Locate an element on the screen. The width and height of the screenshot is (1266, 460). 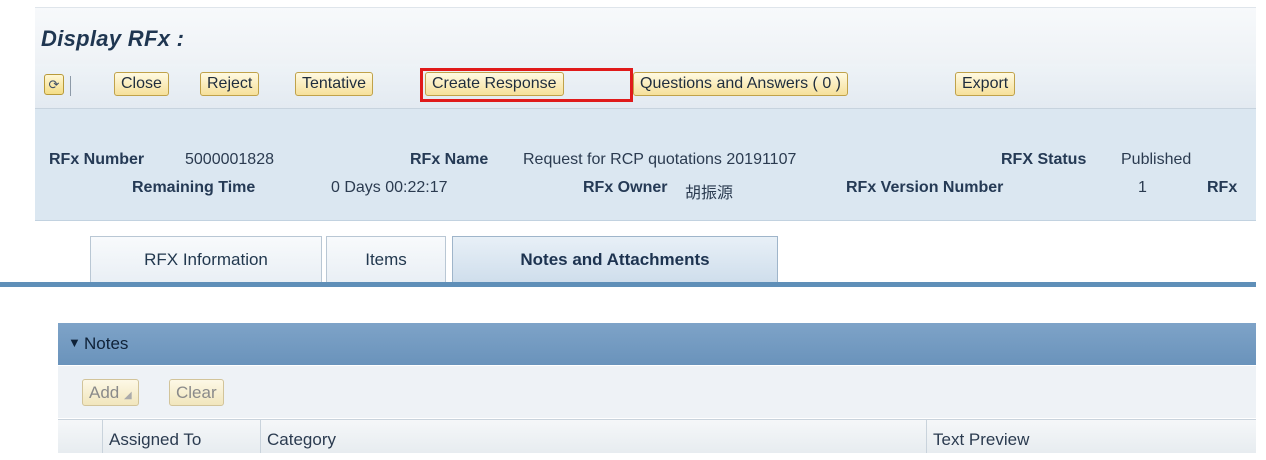
rfx-status-value: Published is located at coordinates (1156, 159).